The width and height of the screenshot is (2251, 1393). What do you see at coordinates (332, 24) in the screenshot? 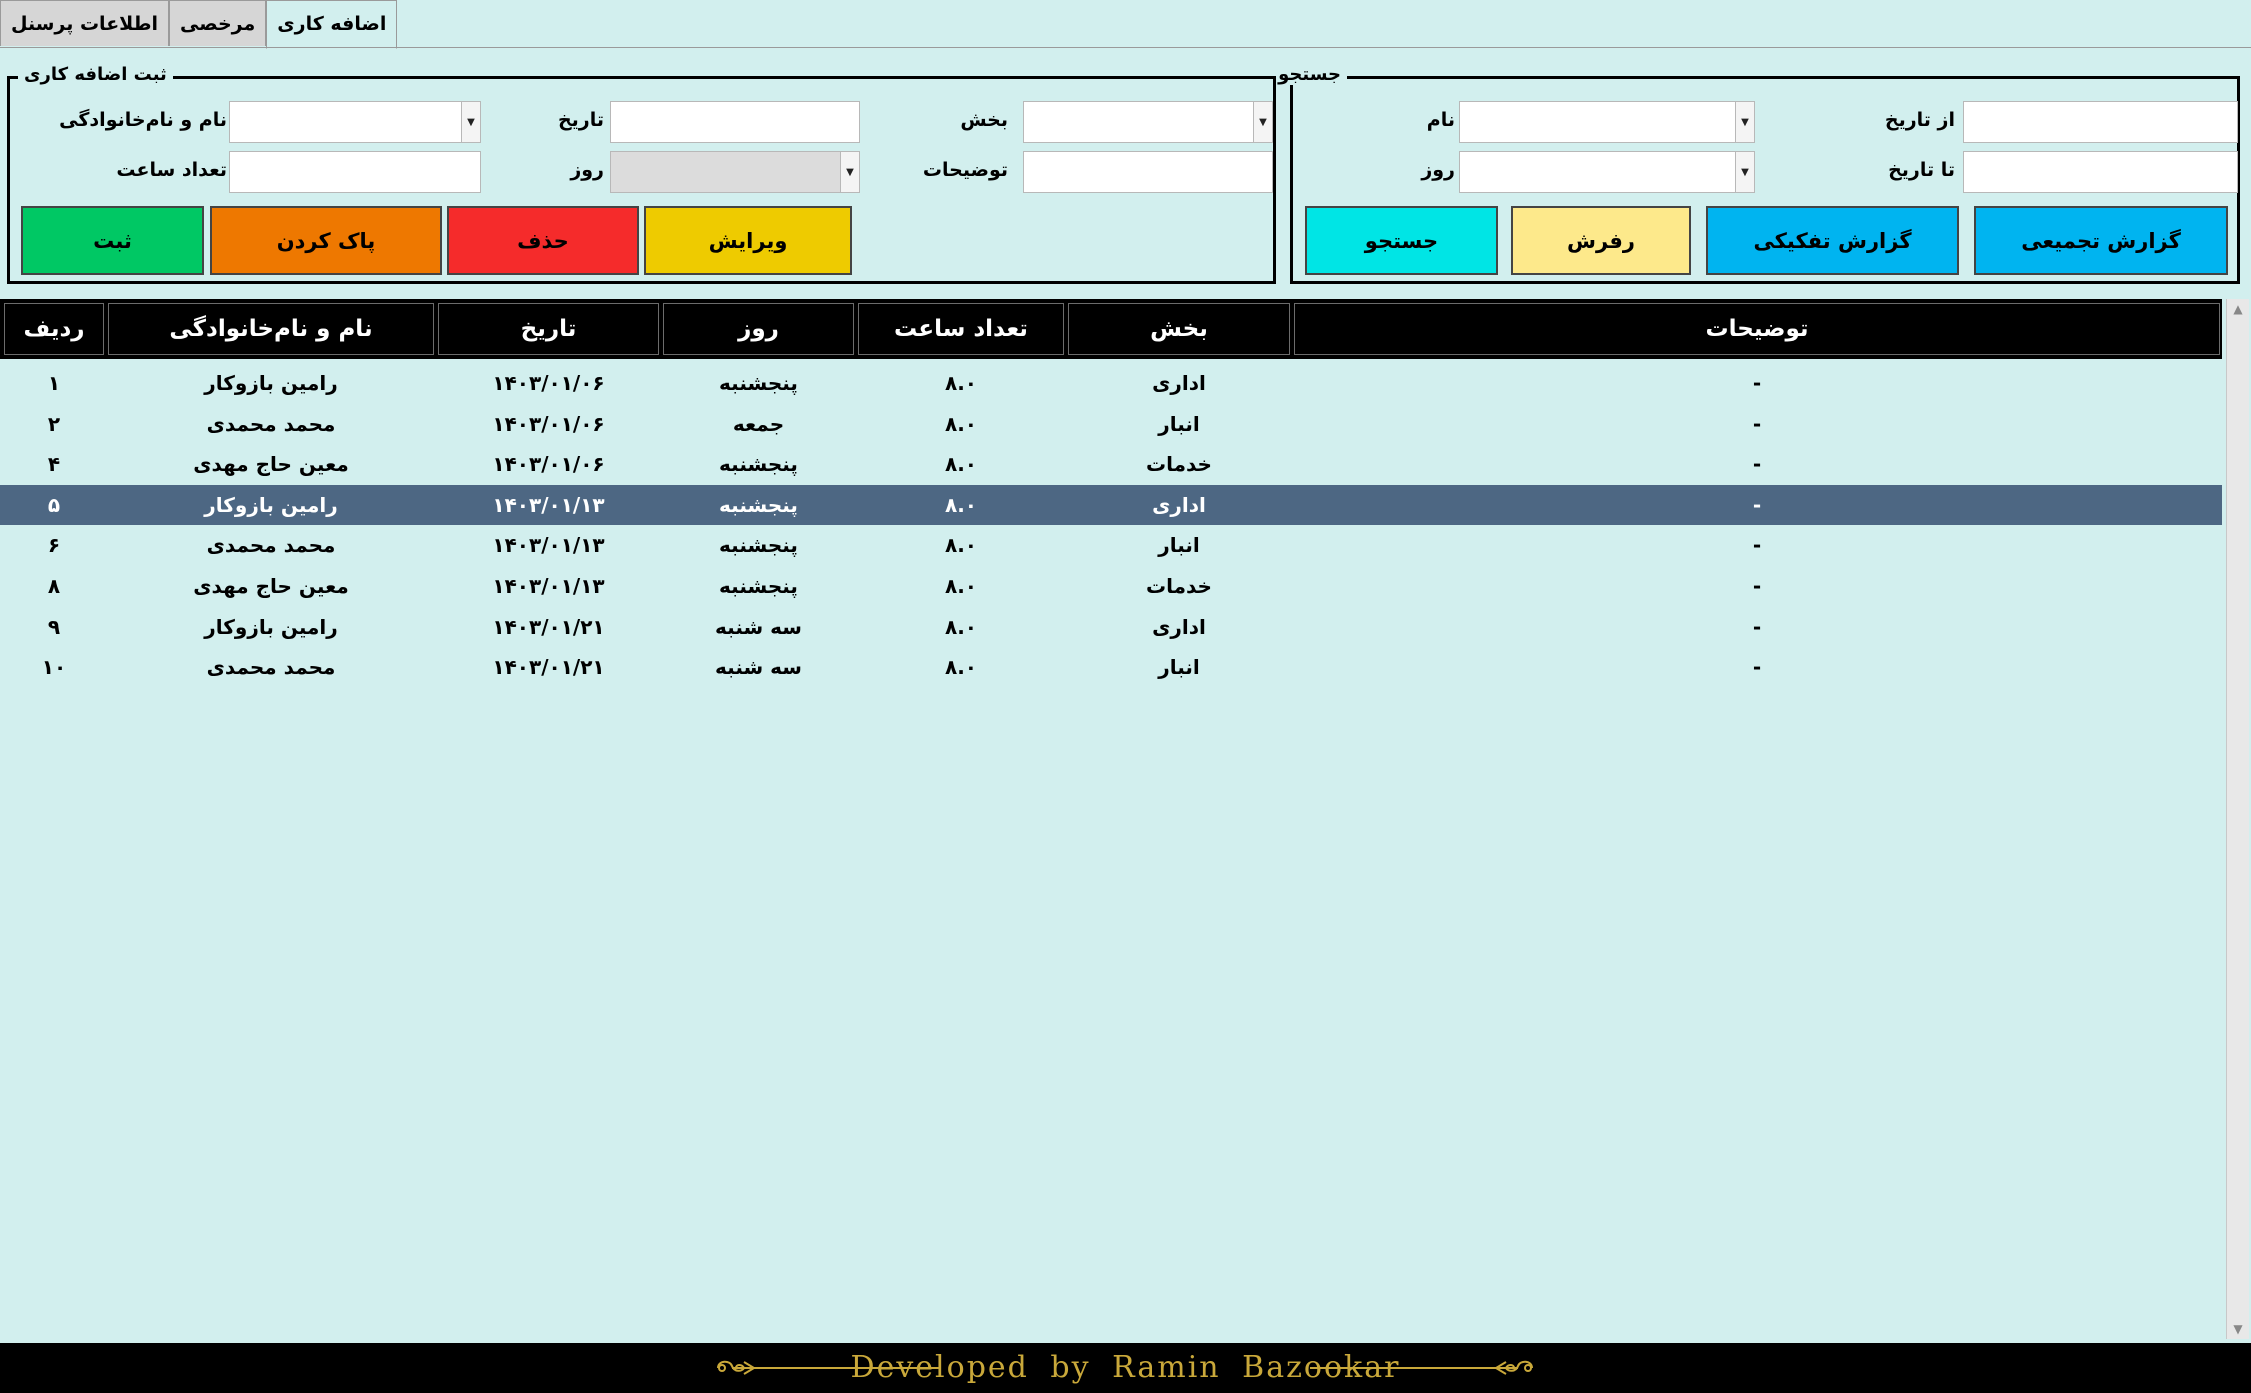
I see `tab-overtime: اضافه کاری` at bounding box center [332, 24].